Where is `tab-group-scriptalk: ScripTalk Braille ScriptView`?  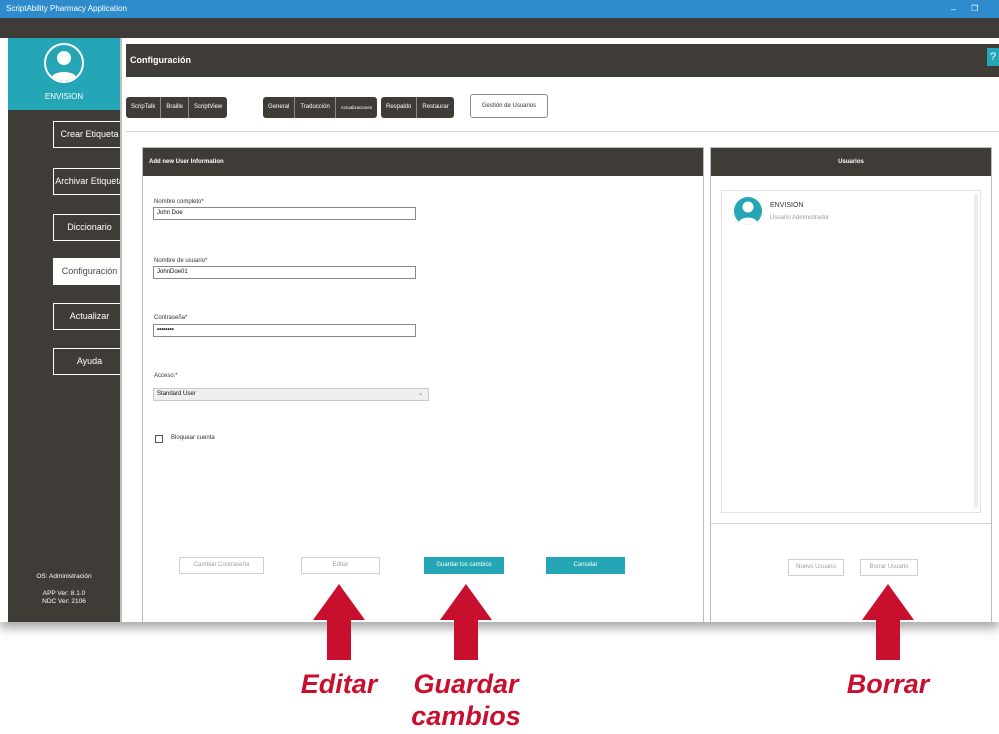
tab-group-scriptalk: ScripTalk Braille ScriptView is located at coordinates (177, 107).